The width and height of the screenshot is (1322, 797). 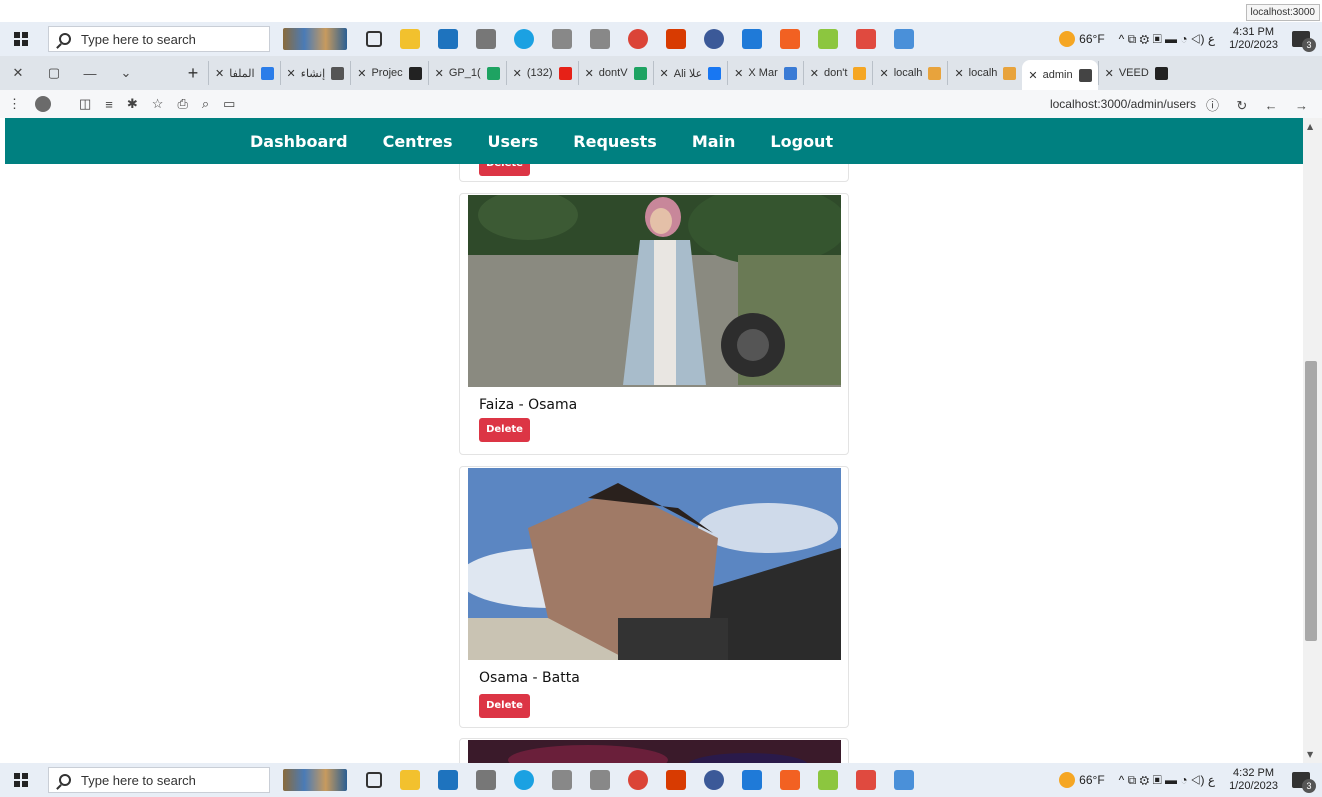 What do you see at coordinates (466, 73) in the screenshot?
I see `browser-tab: ✕ GP_1(` at bounding box center [466, 73].